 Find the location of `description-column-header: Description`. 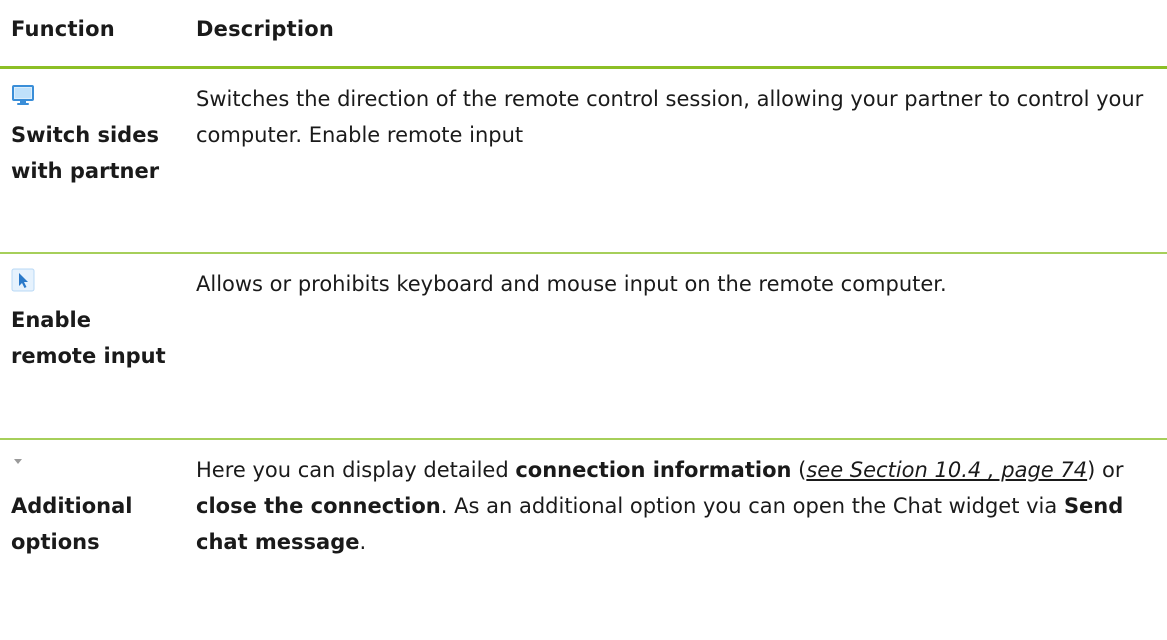

description-column-header: Description is located at coordinates (265, 29).